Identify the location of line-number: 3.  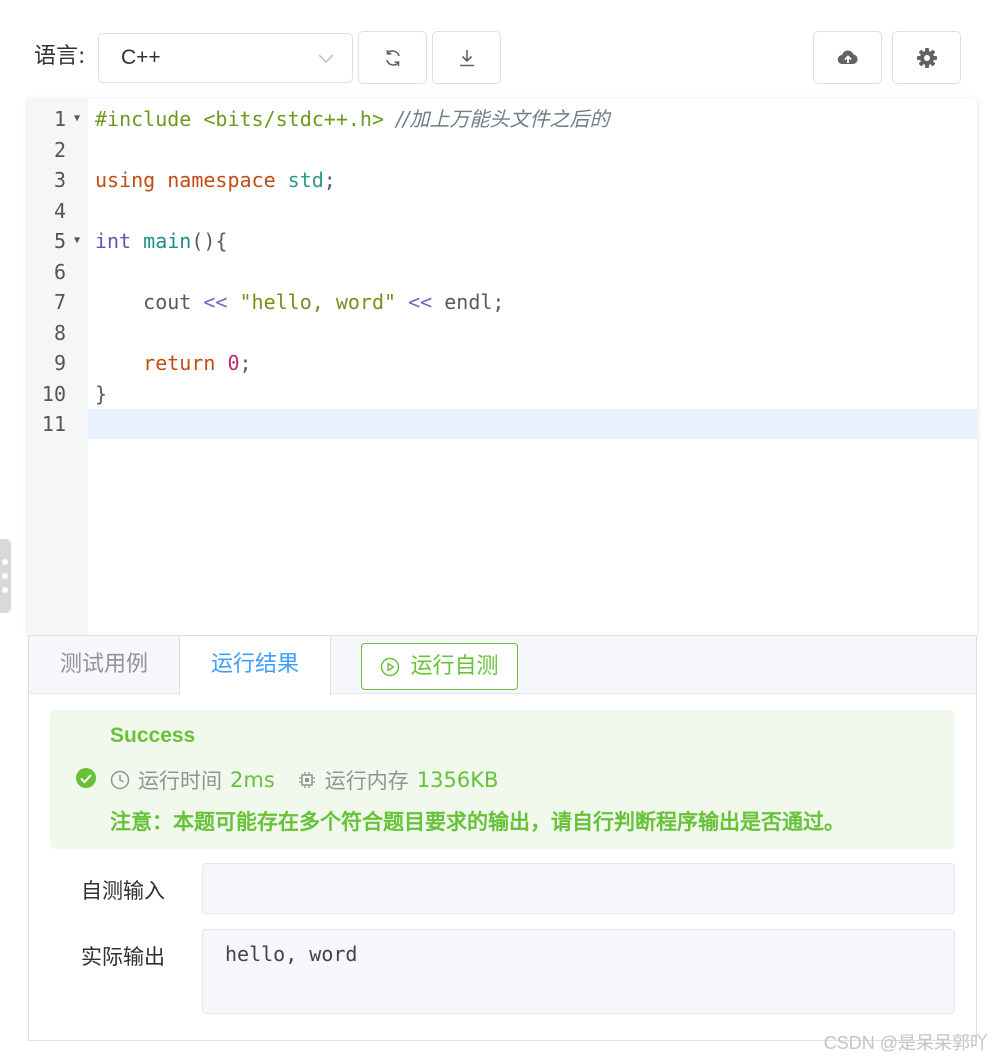
(59, 180).